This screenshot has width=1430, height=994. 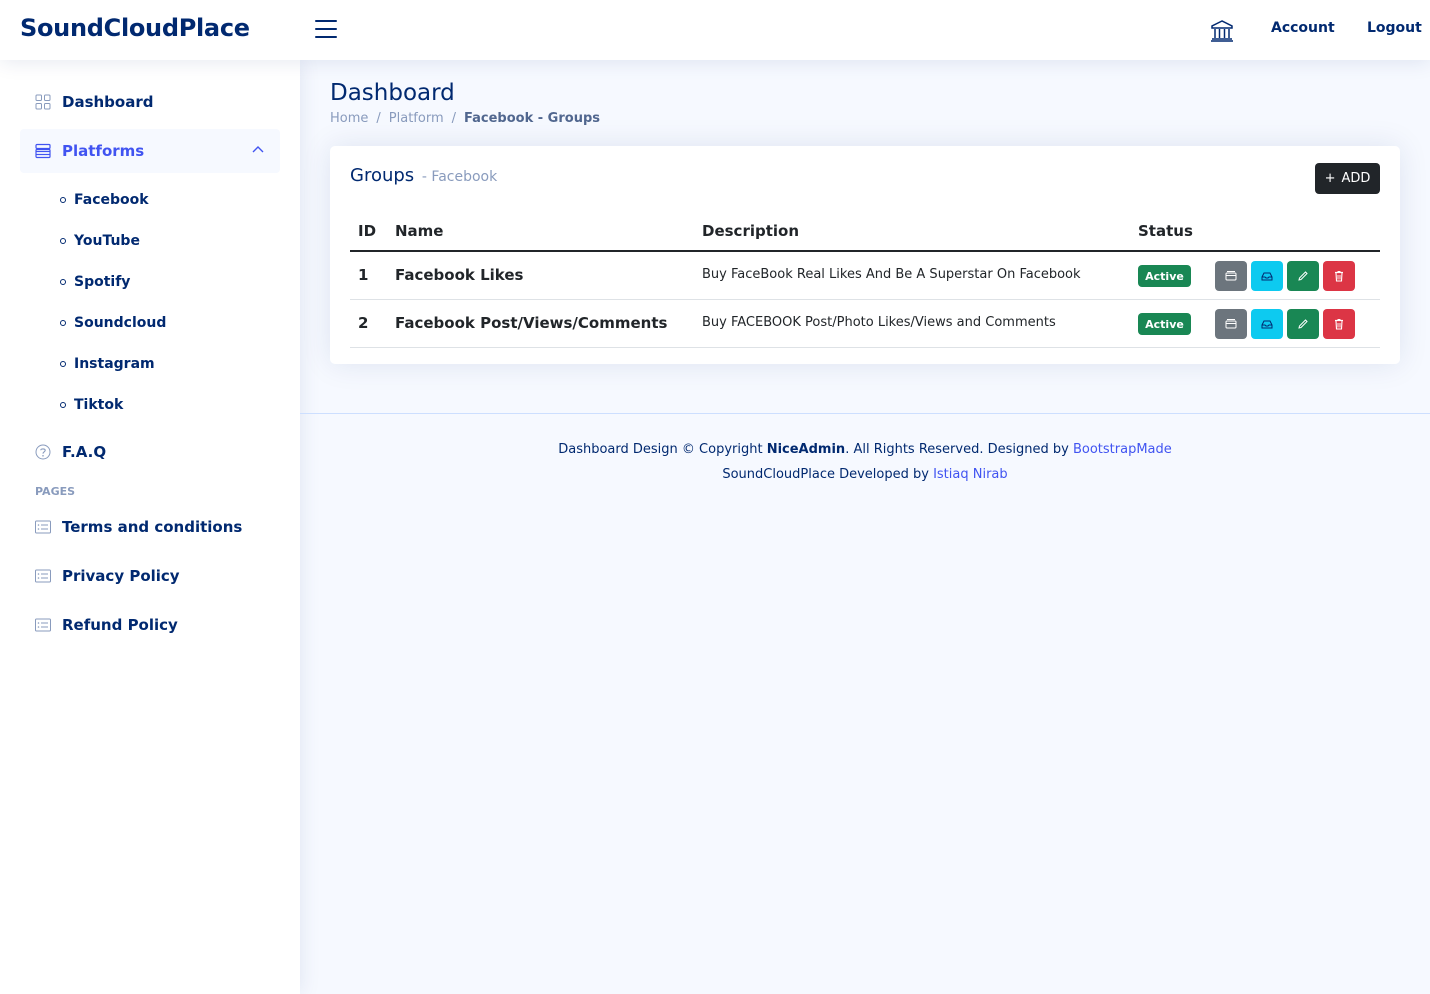 I want to click on sidebar-subitem-label: Spotify, so click(x=102, y=282).